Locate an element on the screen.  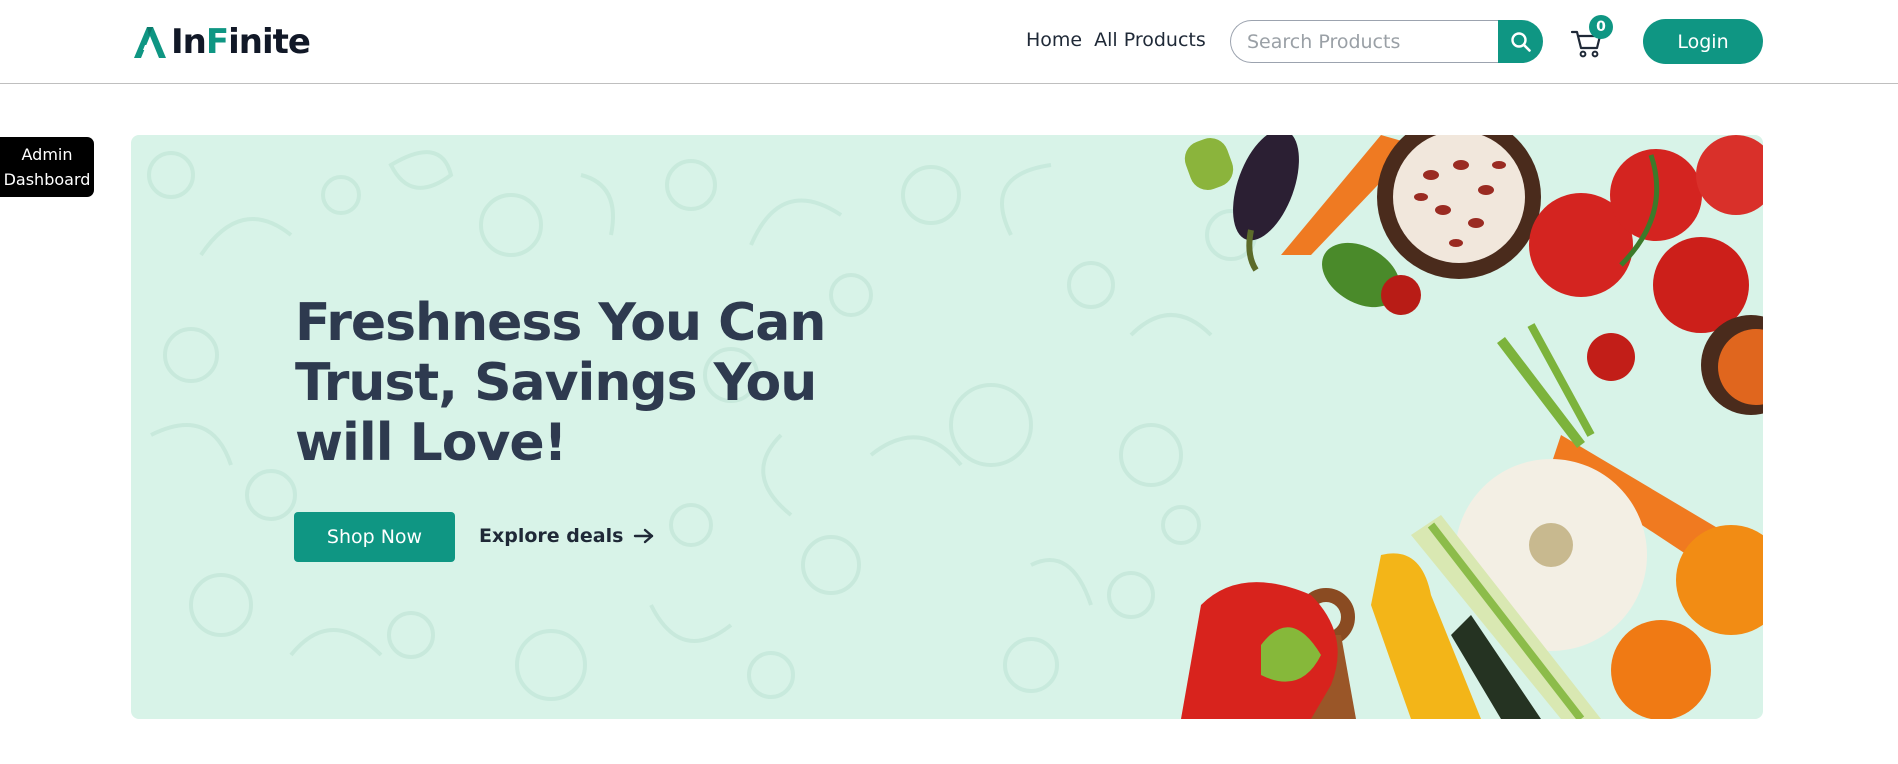
search-icon is located at coordinates (1520, 41).